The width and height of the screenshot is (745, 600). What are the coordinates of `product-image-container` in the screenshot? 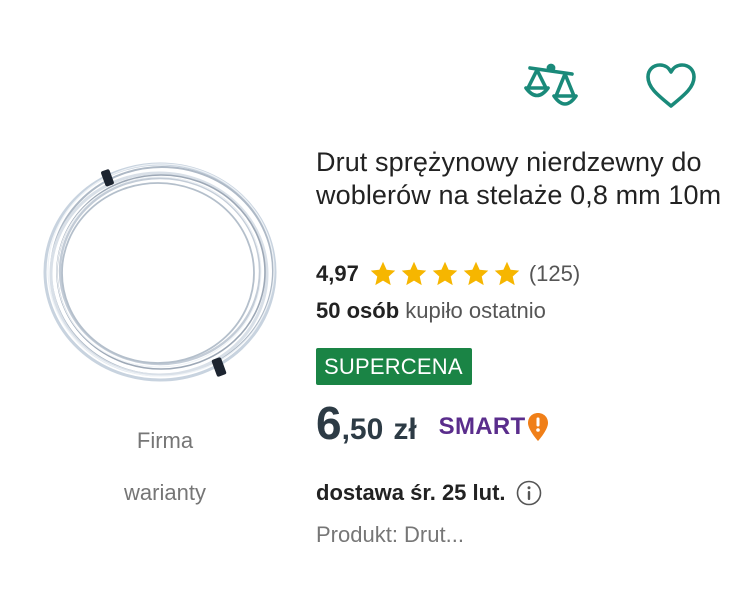 It's located at (163, 272).